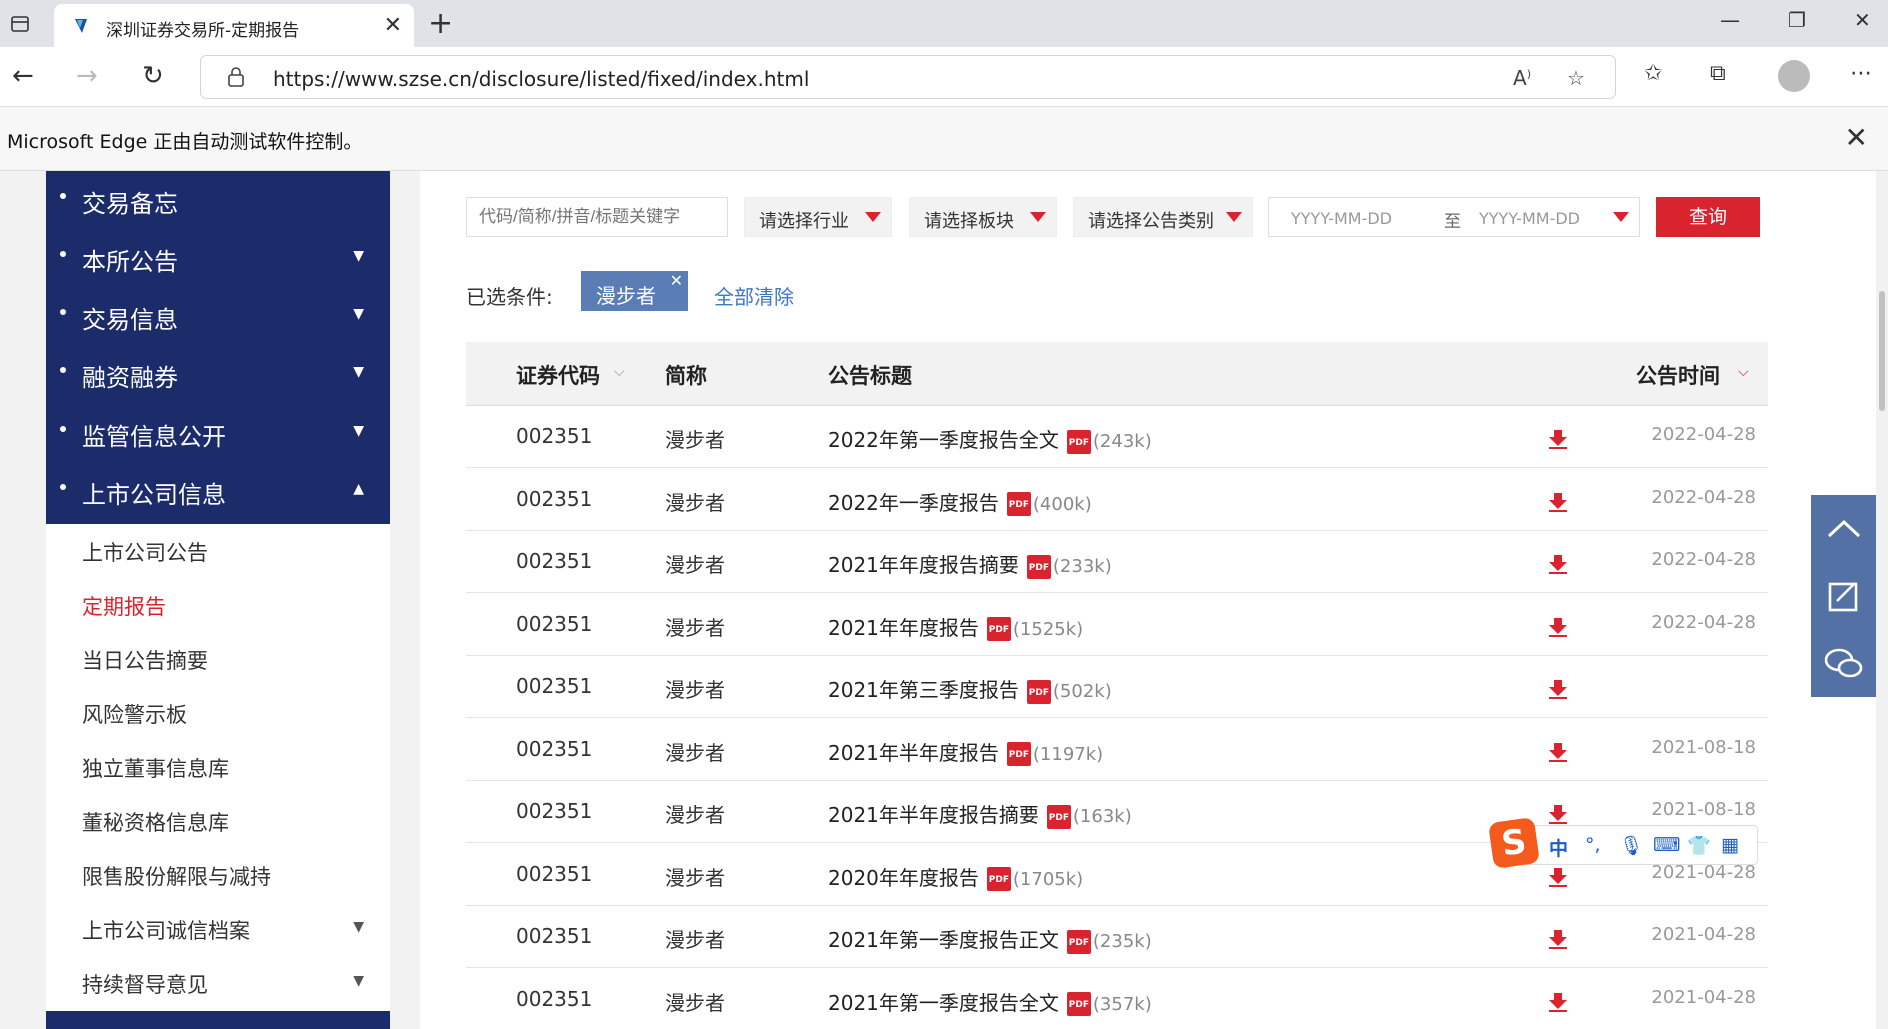 The height and width of the screenshot is (1029, 1888). I want to click on sidebar-item-exchange-notices: 本所公告 ▼, so click(218, 258).